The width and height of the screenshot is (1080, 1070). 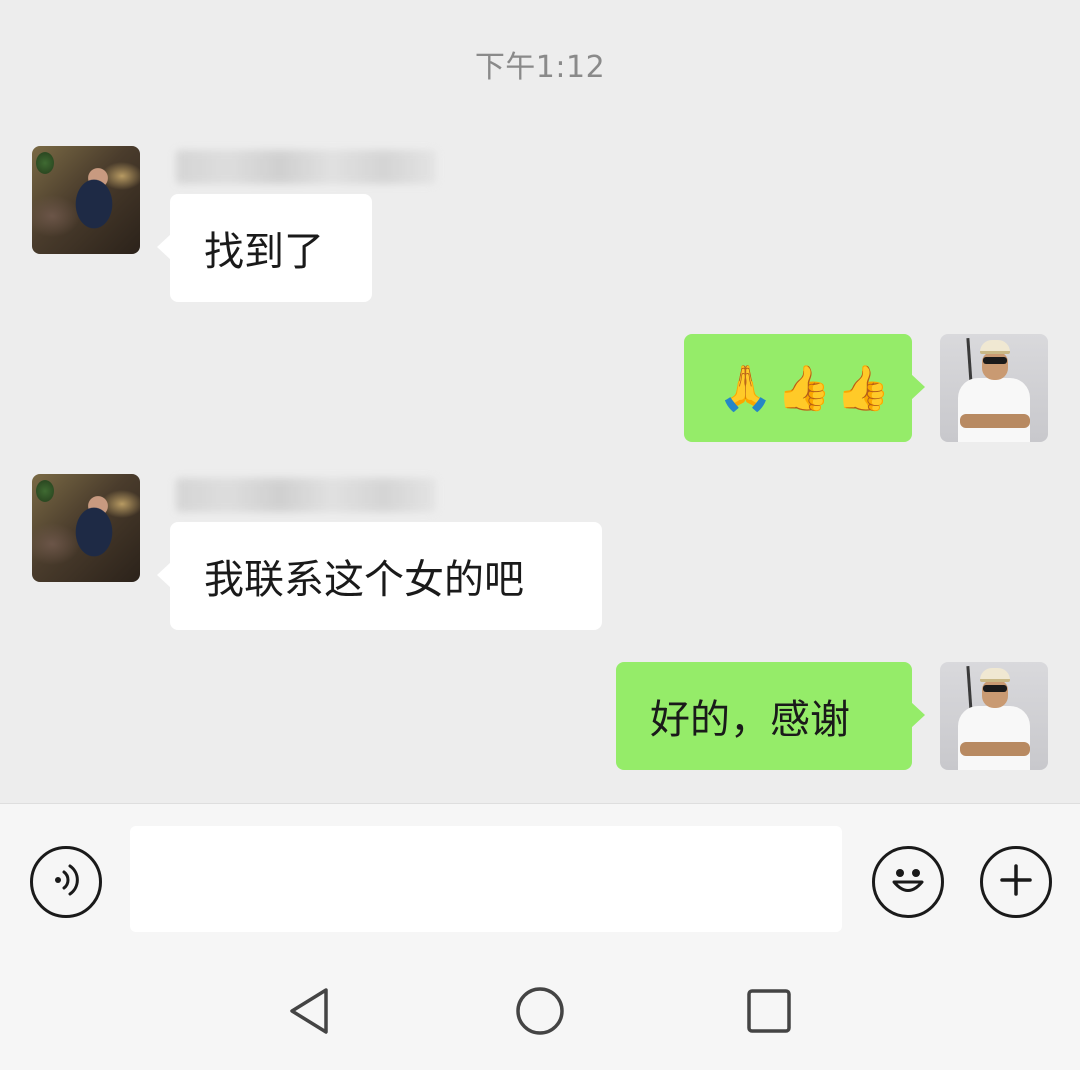 I want to click on nav-home-button, so click(x=540, y=1013).